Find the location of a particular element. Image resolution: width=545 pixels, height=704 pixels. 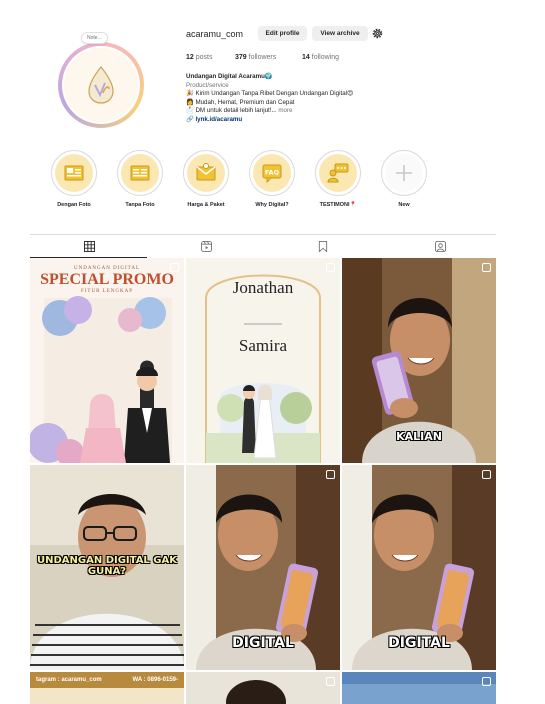

highlight-testimoni: TESTIMONI📍 is located at coordinates (338, 179).